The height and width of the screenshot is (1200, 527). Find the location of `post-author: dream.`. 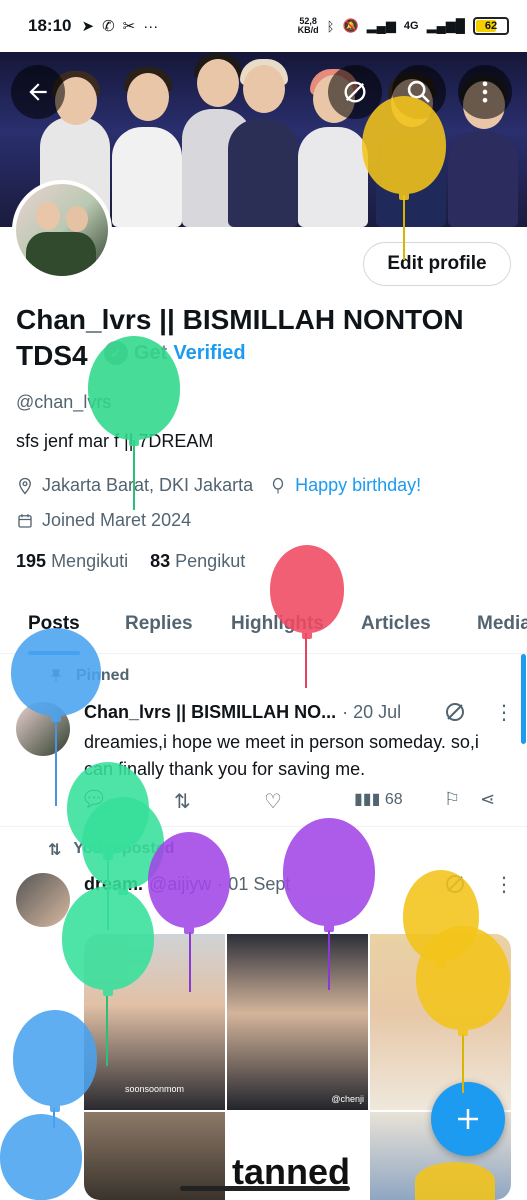

post-author: dream. is located at coordinates (113, 884).